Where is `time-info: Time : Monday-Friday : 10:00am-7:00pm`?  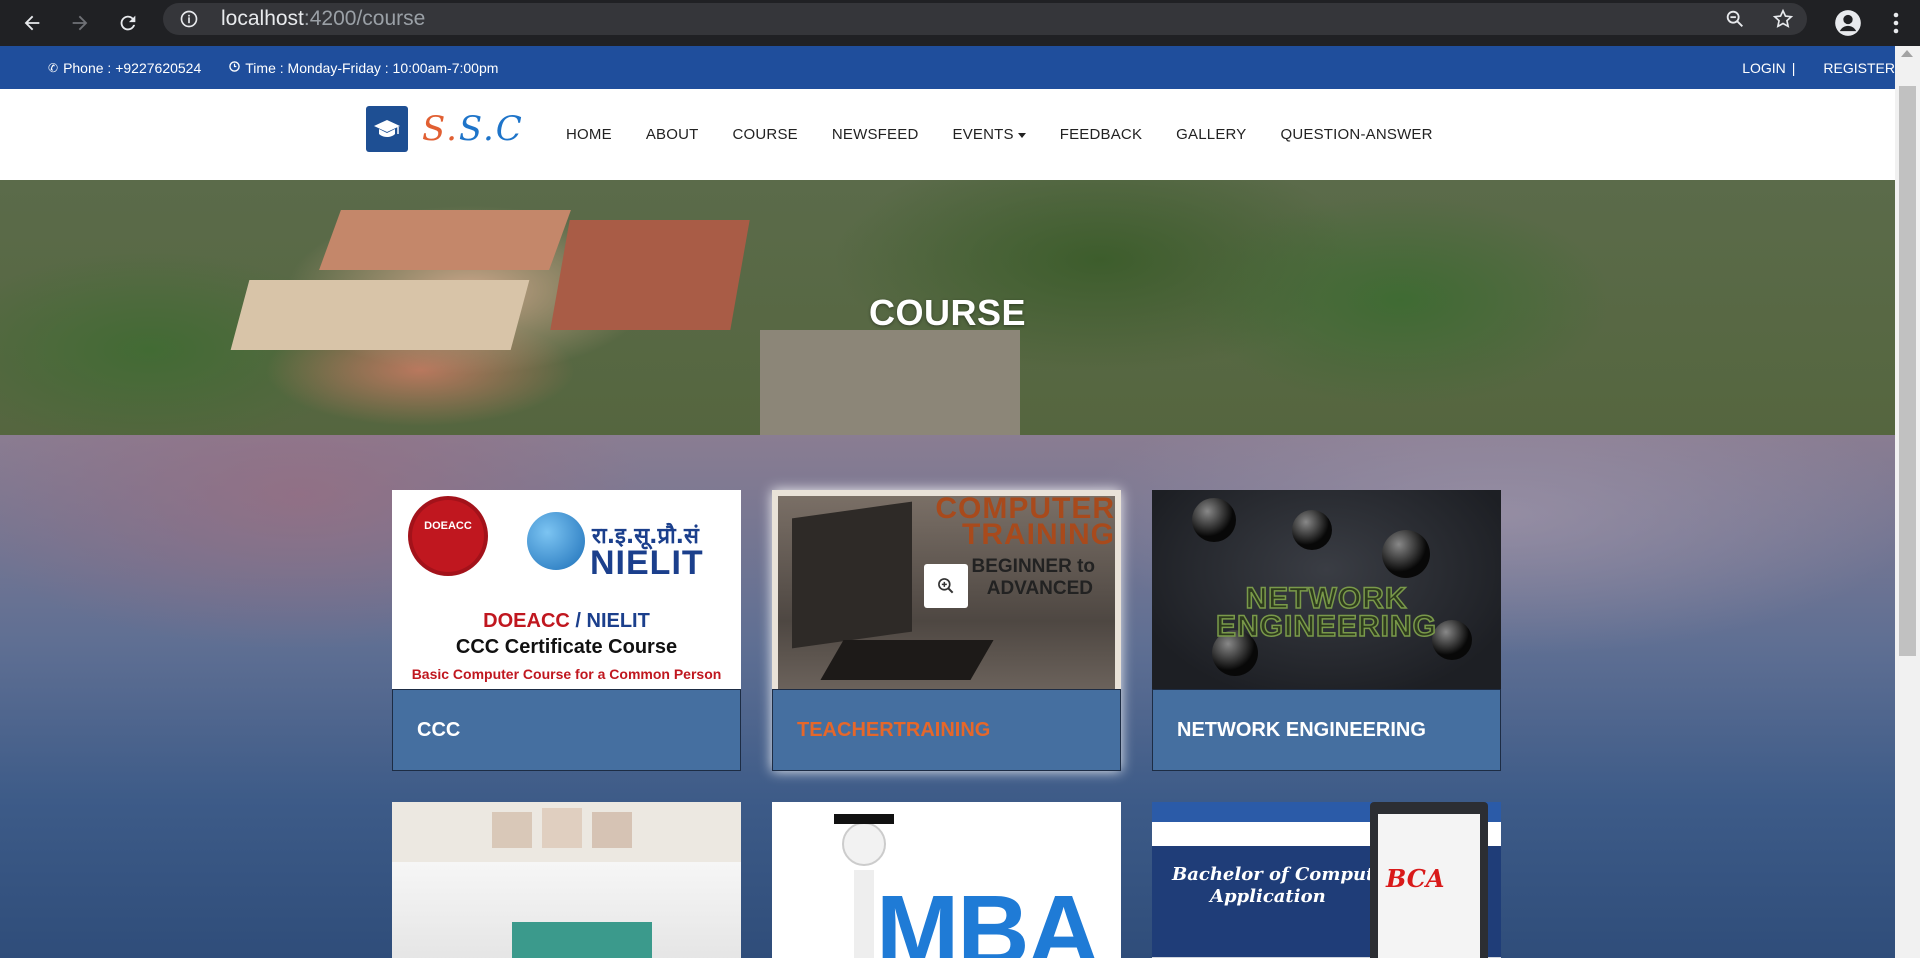 time-info: Time : Monday-Friday : 10:00am-7:00pm is located at coordinates (363, 68).